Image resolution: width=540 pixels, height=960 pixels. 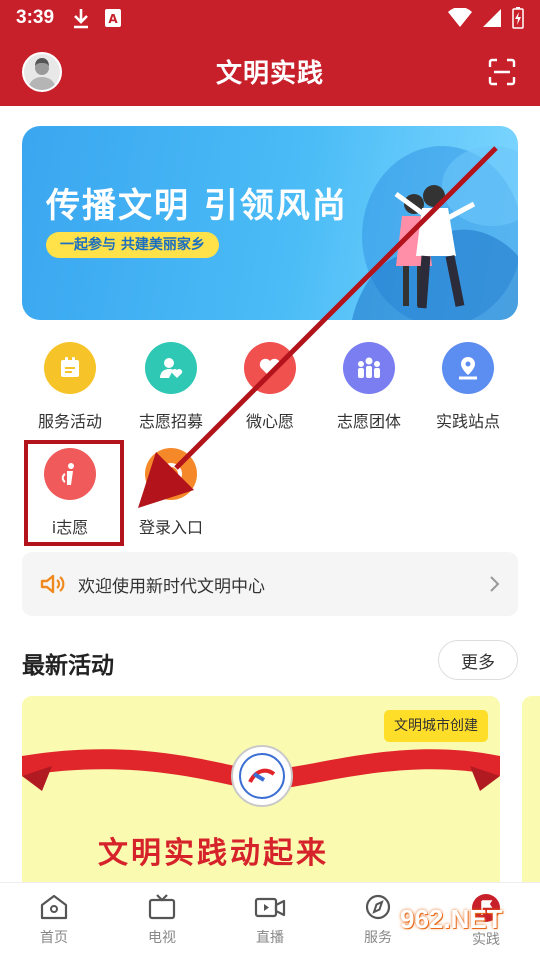 I want to click on banner-title: 传播文明 引领风尚, so click(x=197, y=206).